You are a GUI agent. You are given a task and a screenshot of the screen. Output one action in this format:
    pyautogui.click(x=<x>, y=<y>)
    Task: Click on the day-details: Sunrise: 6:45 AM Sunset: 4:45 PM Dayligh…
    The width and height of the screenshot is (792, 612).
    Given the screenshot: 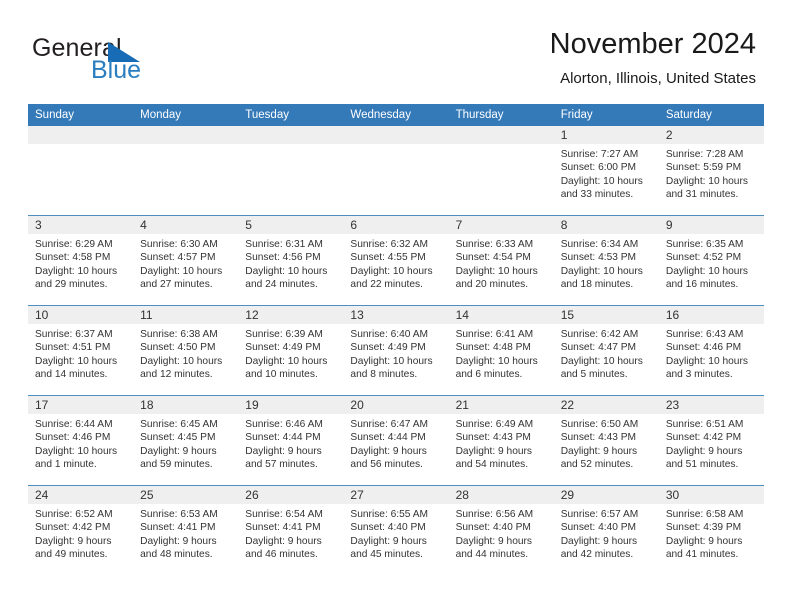 What is the action you would take?
    pyautogui.click(x=185, y=443)
    